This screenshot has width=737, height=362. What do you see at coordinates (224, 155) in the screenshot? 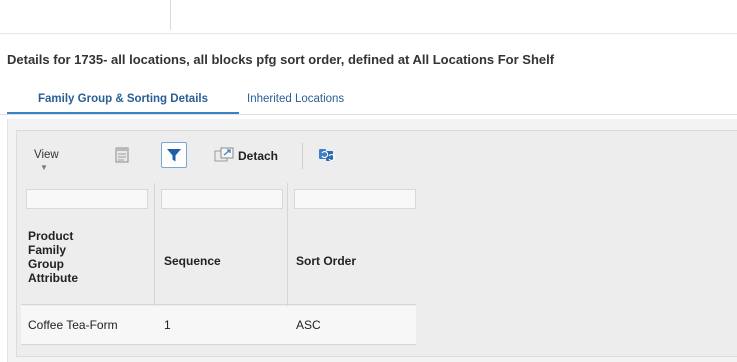
I see `detach-icon` at bounding box center [224, 155].